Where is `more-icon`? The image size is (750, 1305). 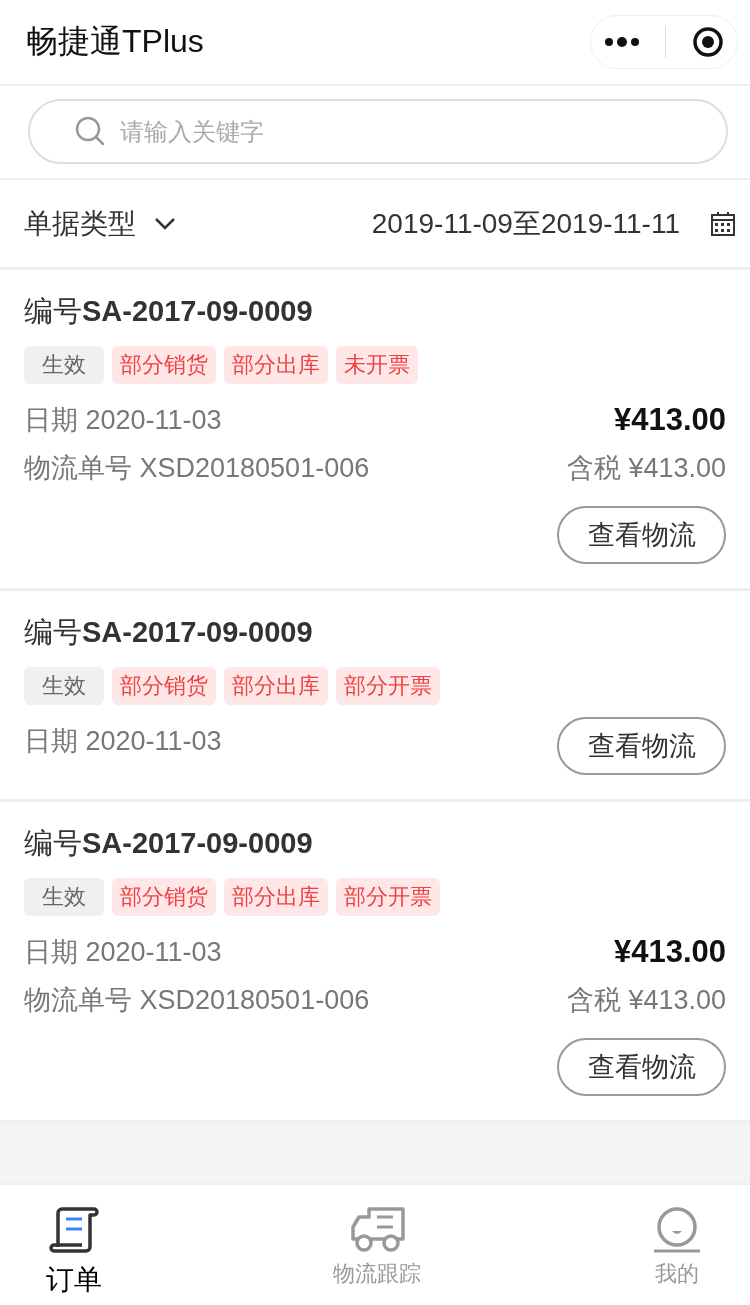 more-icon is located at coordinates (621, 42).